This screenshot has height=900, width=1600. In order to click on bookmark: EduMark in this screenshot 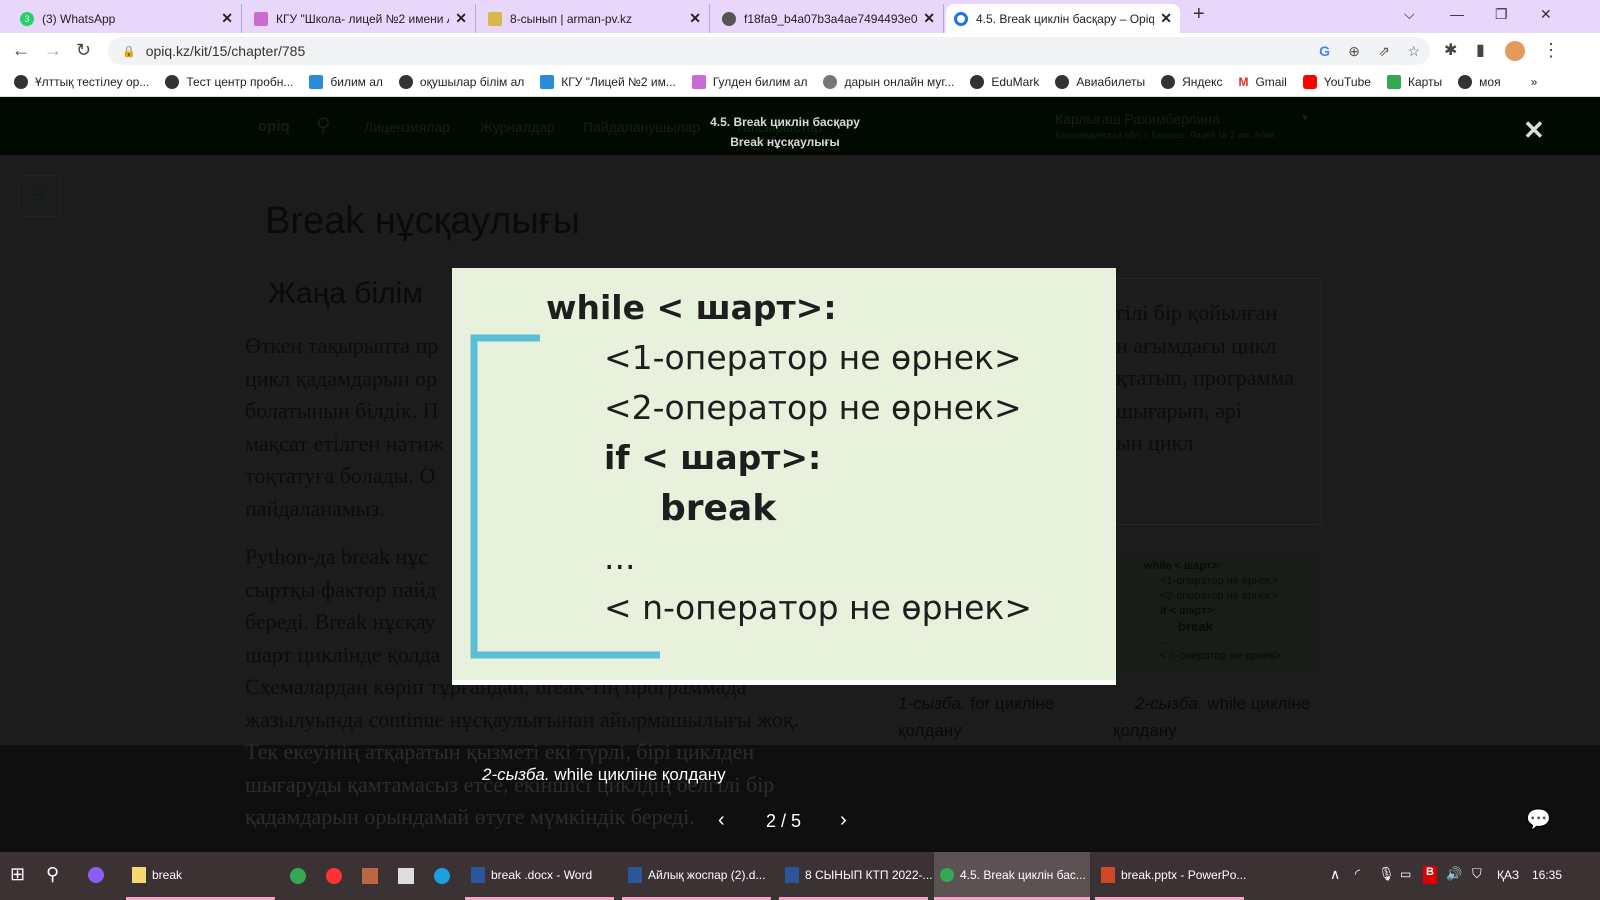, I will do `click(1004, 82)`.